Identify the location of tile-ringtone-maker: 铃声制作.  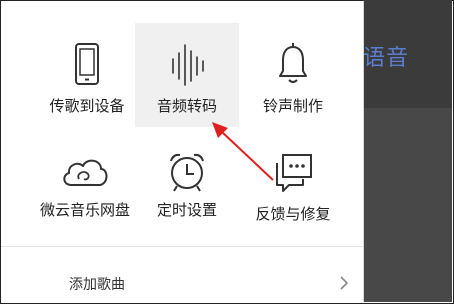
(293, 75).